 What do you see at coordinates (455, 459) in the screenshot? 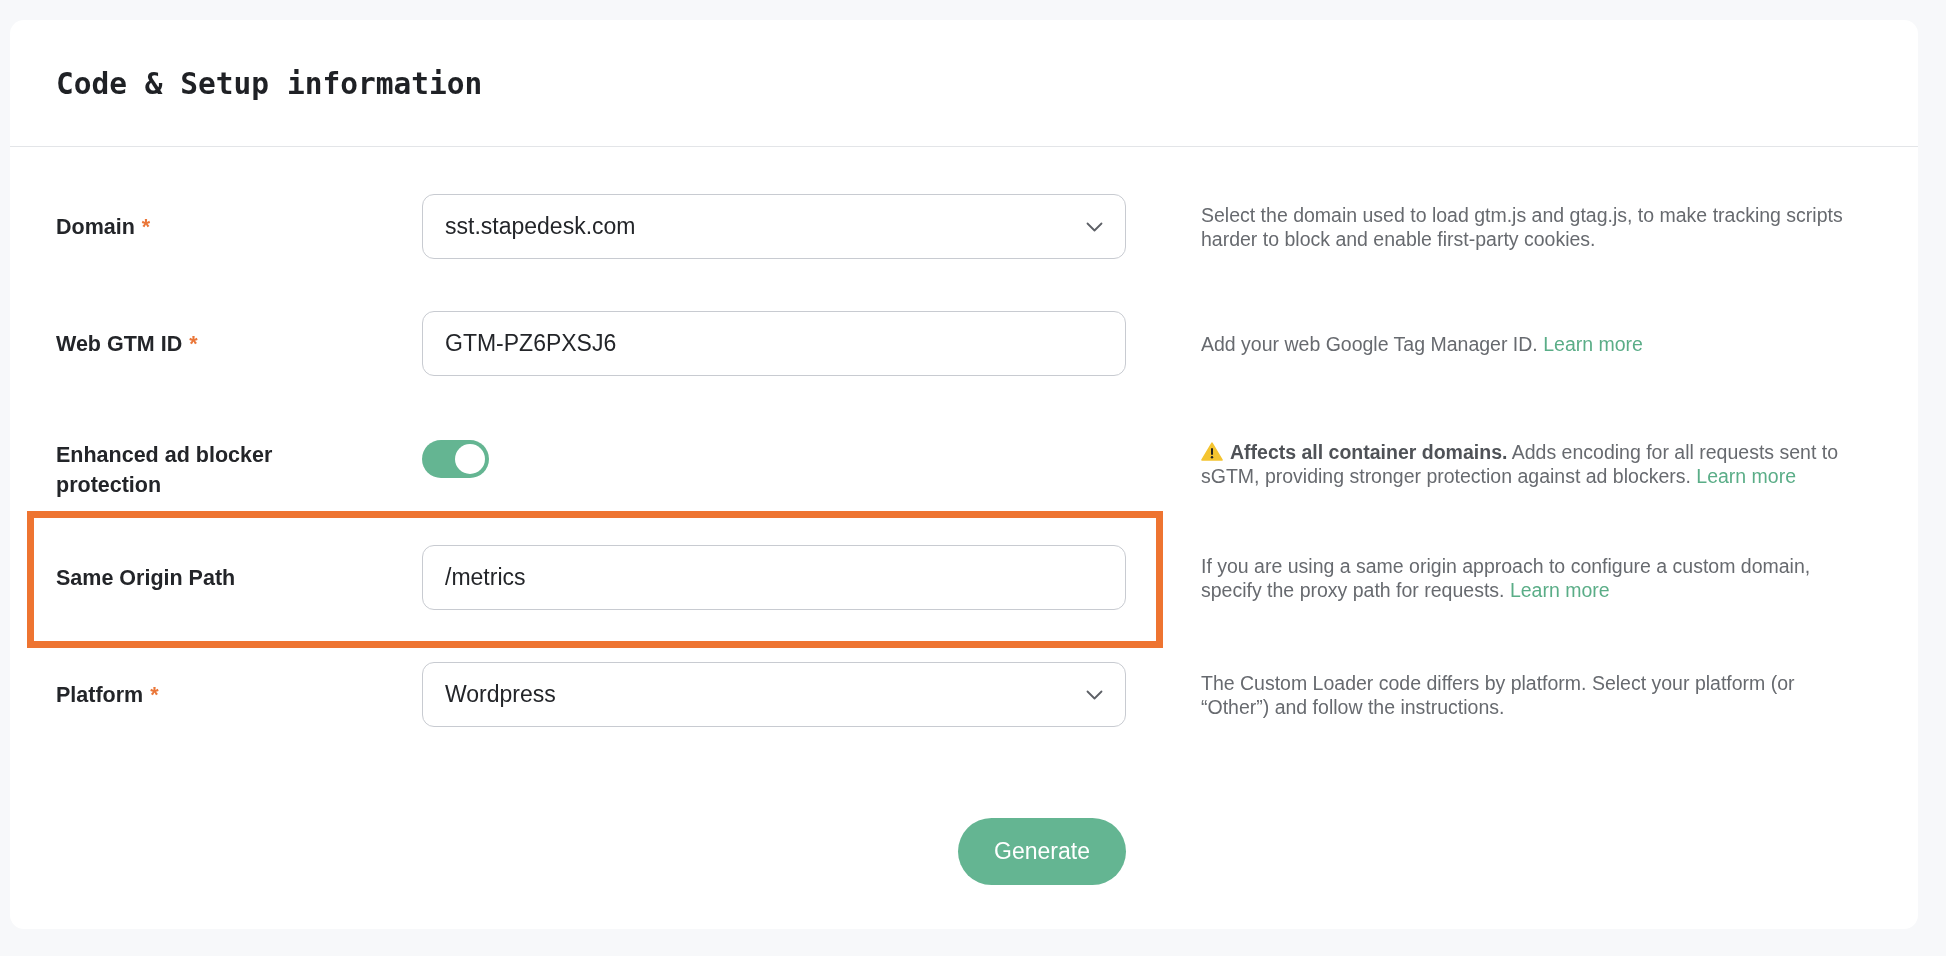
I see `toggle-switch` at bounding box center [455, 459].